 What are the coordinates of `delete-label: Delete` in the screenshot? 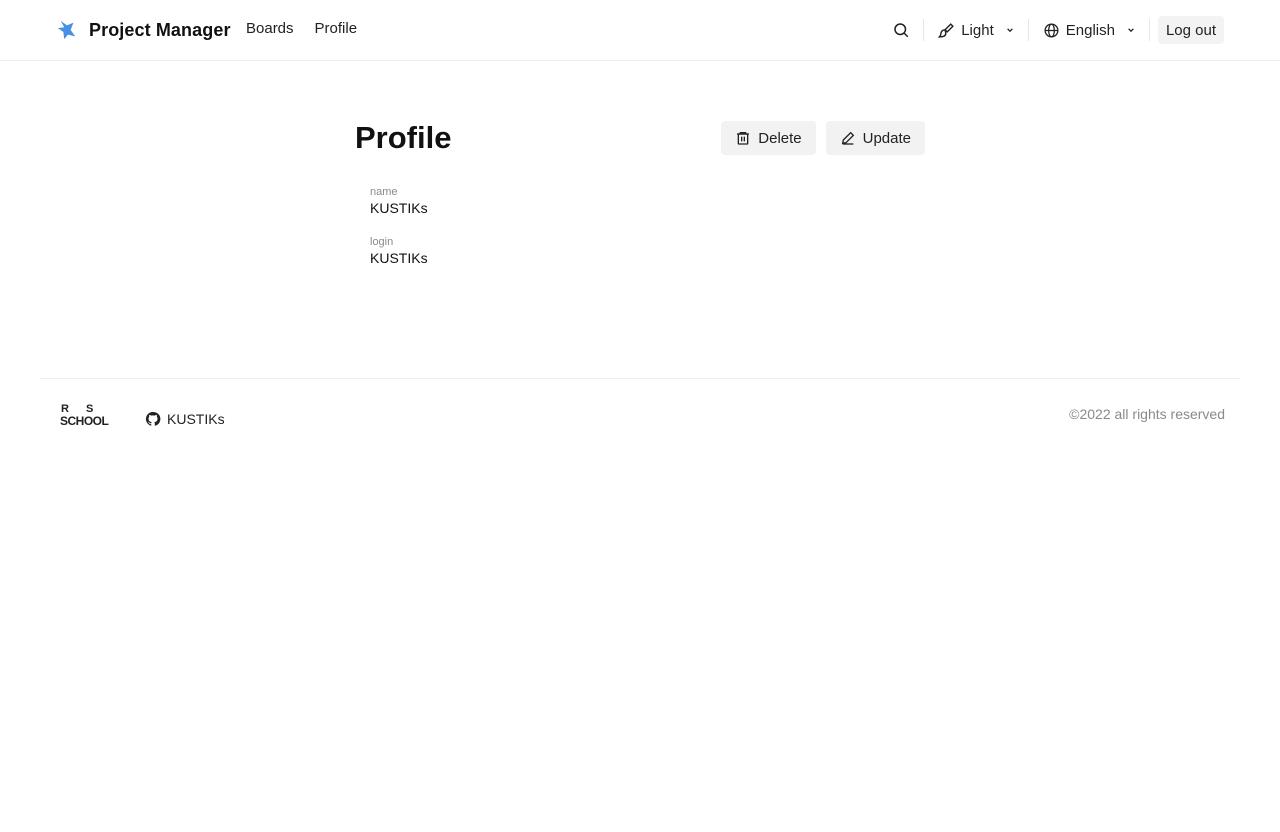 It's located at (780, 138).